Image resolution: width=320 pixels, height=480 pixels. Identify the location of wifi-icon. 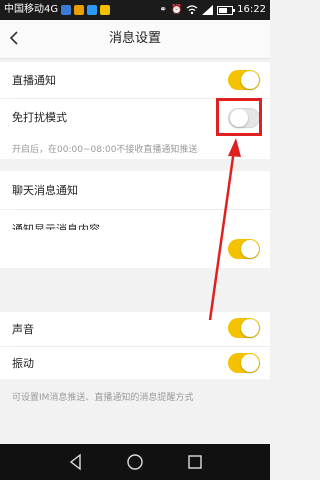
(192, 10).